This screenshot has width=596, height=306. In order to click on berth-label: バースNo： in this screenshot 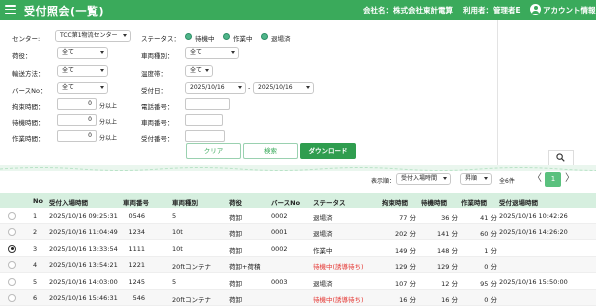, I will do `click(29, 91)`.